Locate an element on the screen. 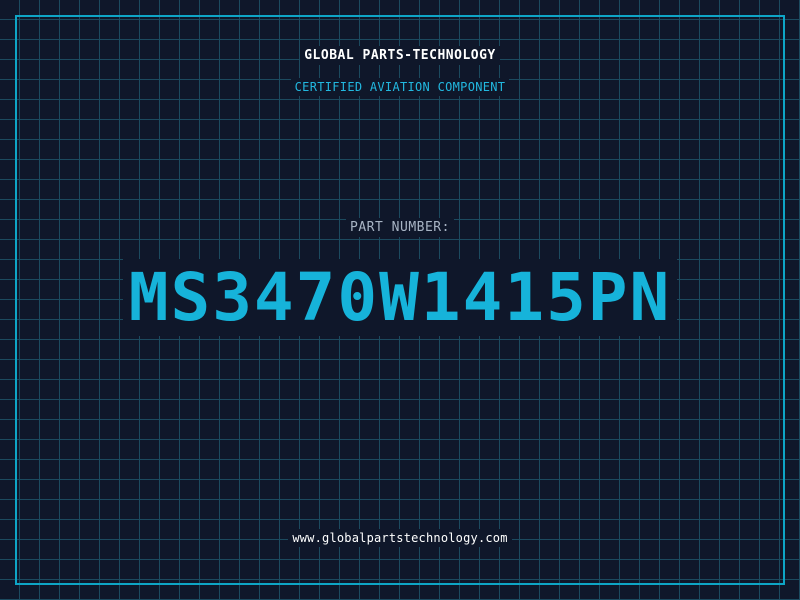  website-link: www.globalpartstechnology.com is located at coordinates (400, 538).